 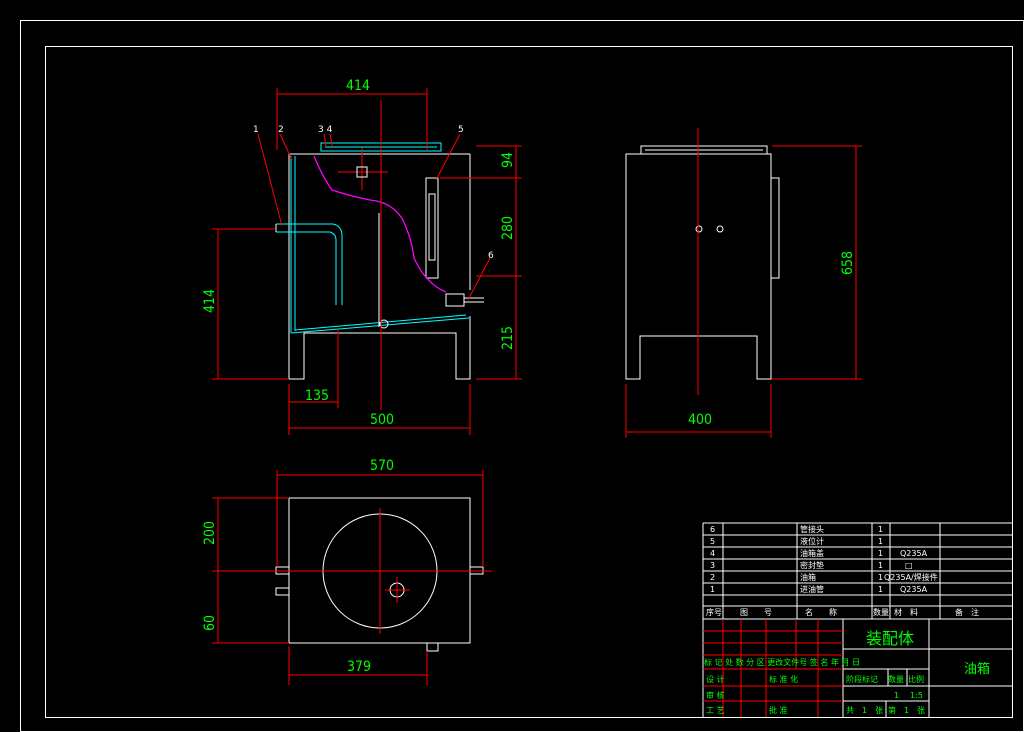 What do you see at coordinates (700, 420) in the screenshot?
I see `dim-400: 400` at bounding box center [700, 420].